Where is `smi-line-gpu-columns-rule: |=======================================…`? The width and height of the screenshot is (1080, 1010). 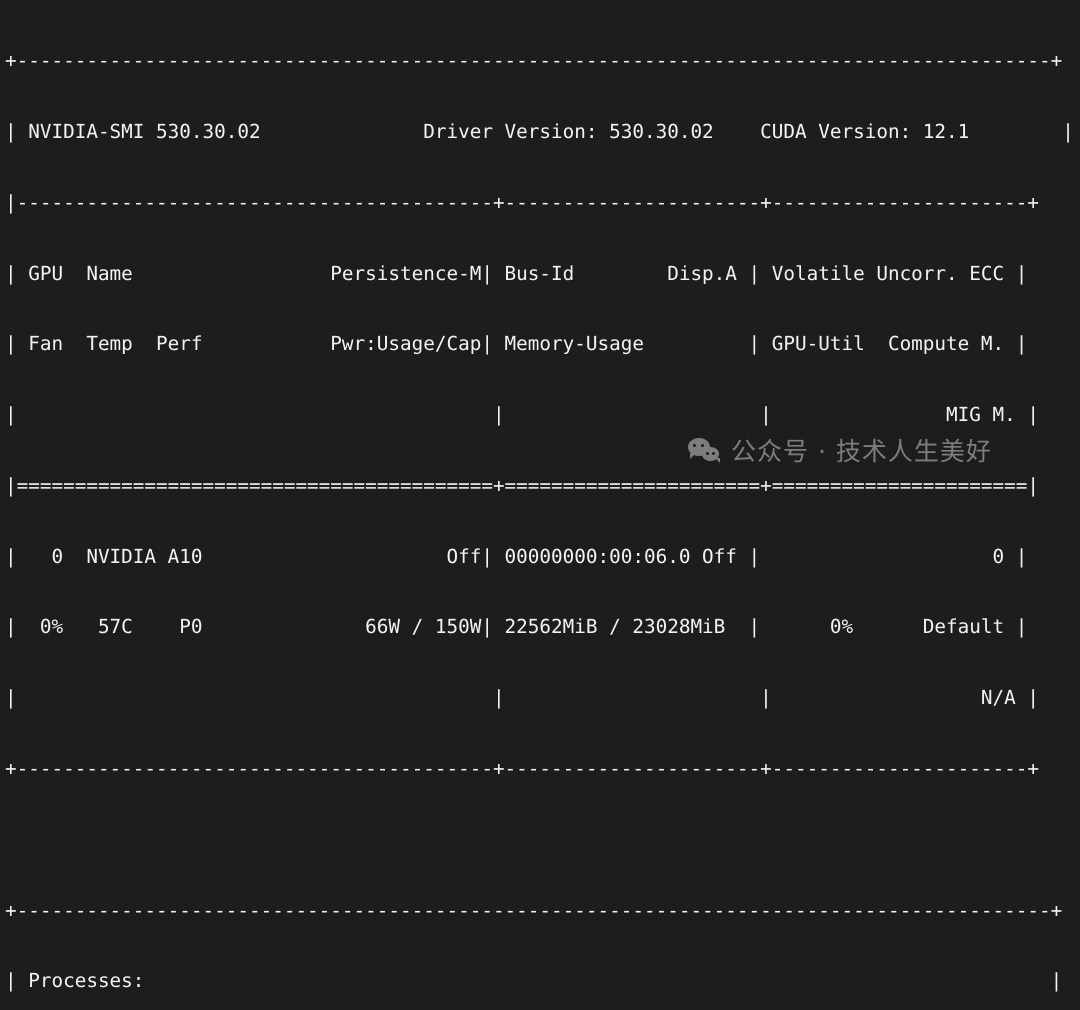
smi-line-gpu-columns-rule: |=======================================… is located at coordinates (522, 485).